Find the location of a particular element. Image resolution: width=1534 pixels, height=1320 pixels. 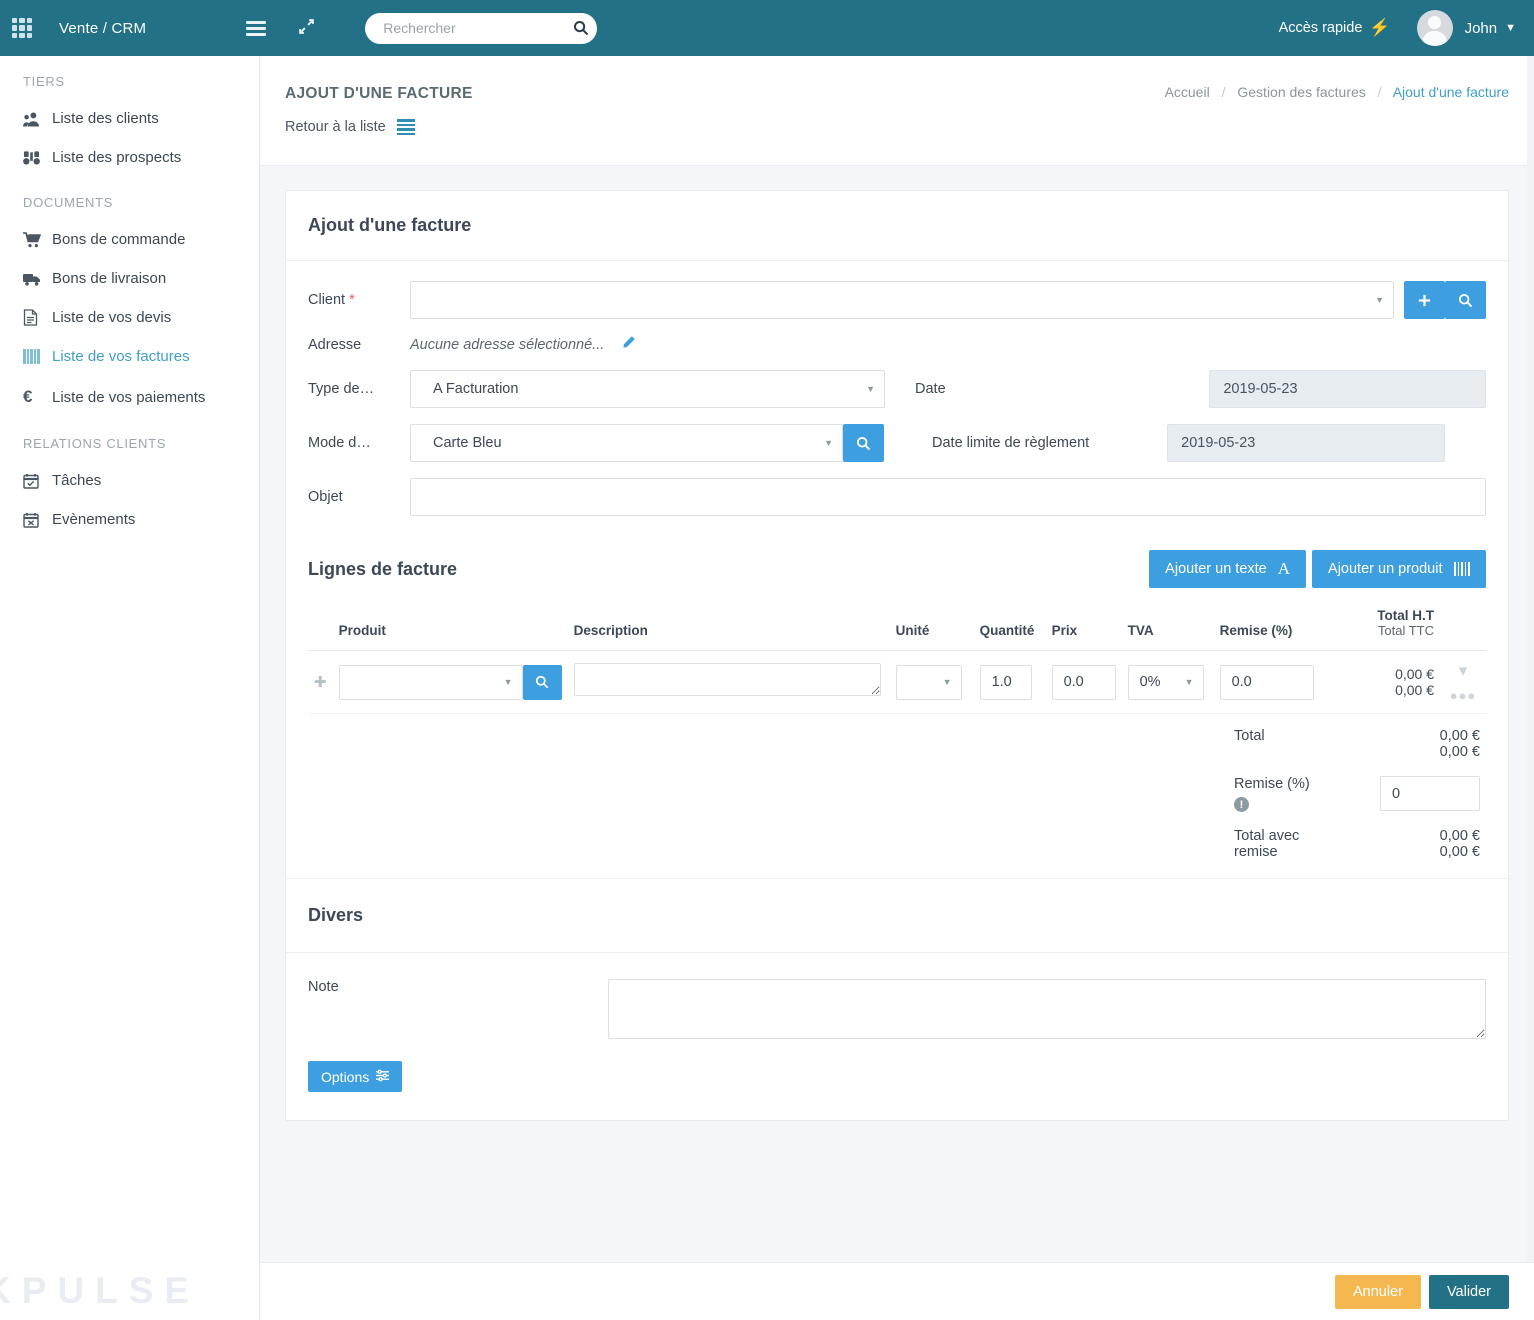

add-product-label: Ajouter un produit is located at coordinates (1385, 569).